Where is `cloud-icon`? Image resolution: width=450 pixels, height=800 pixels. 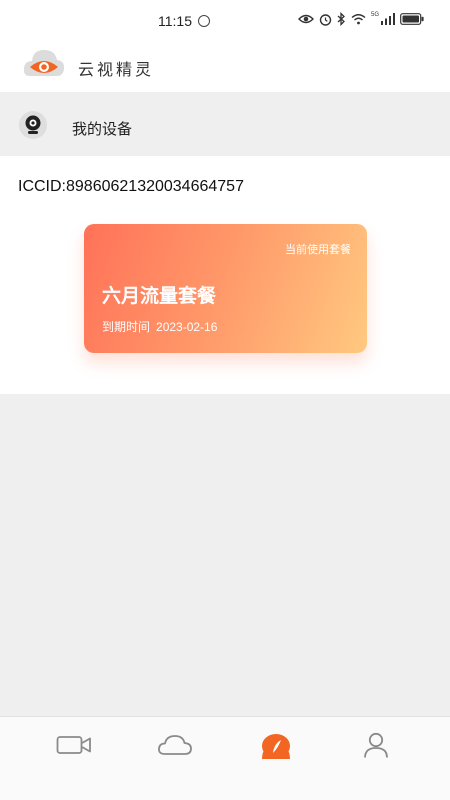 cloud-icon is located at coordinates (175, 745).